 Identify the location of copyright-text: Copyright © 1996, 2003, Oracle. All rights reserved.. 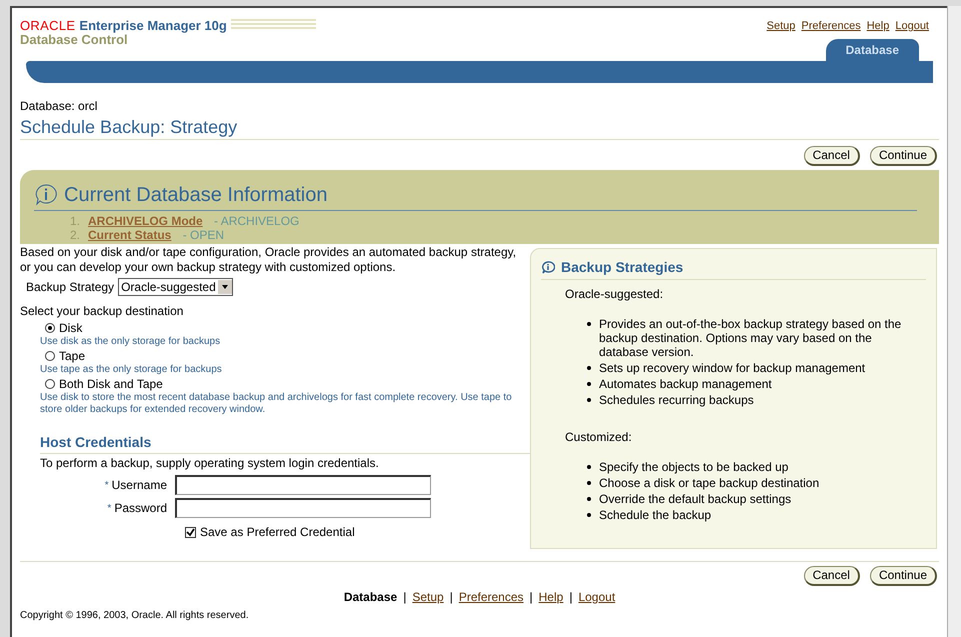
(135, 616).